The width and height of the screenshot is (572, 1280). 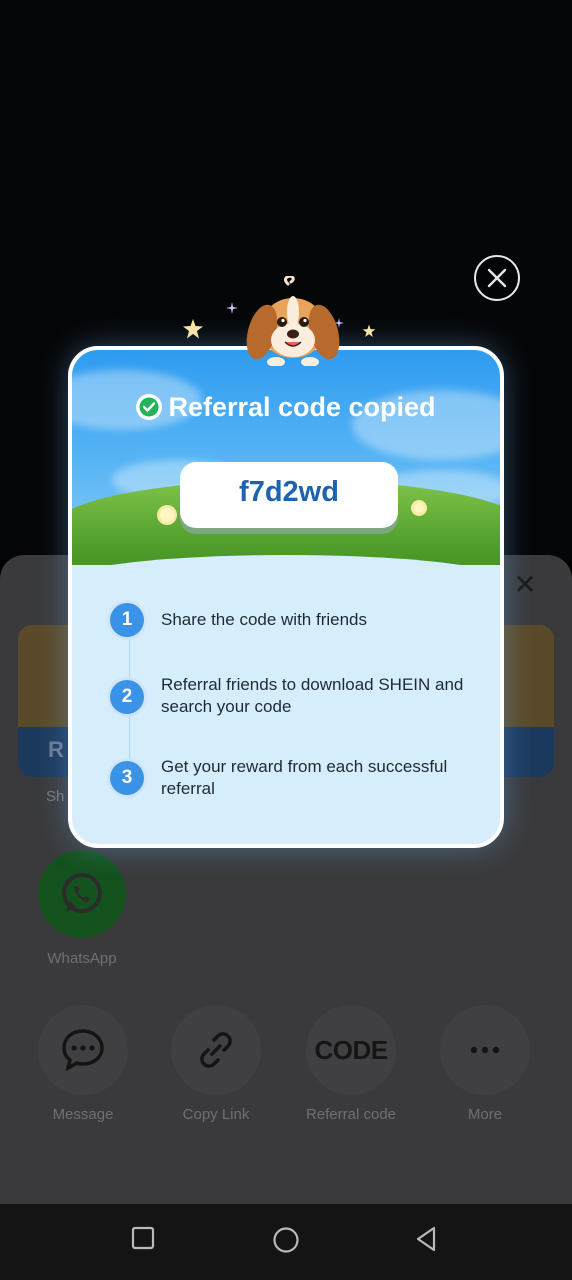 What do you see at coordinates (351, 1114) in the screenshot?
I see `referral-code-label: Referral code` at bounding box center [351, 1114].